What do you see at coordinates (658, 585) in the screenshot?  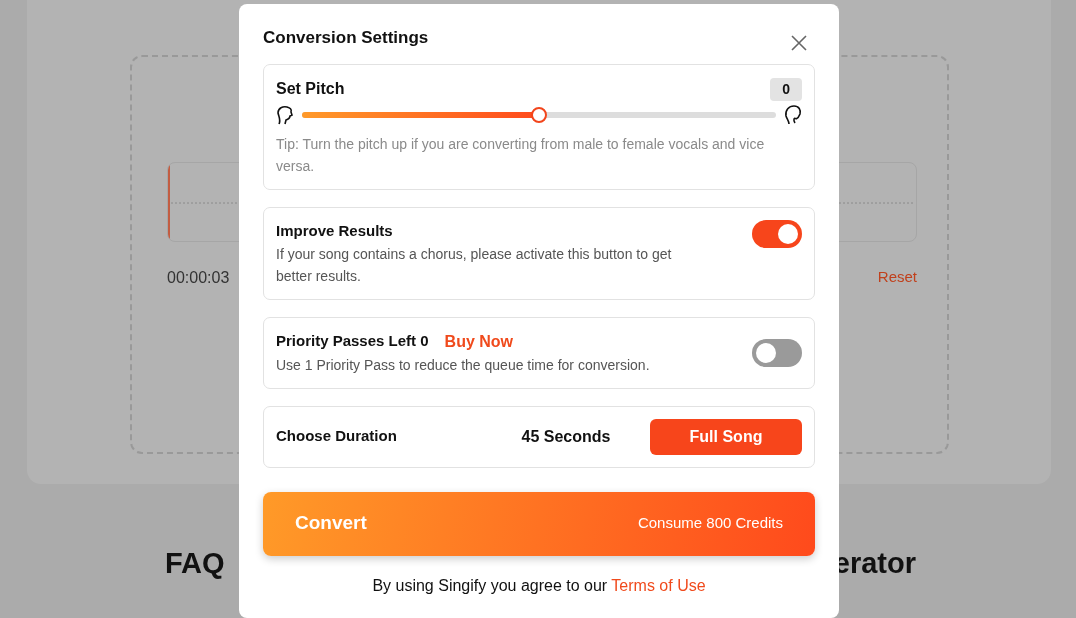 I see `terms-link: Terms of Use` at bounding box center [658, 585].